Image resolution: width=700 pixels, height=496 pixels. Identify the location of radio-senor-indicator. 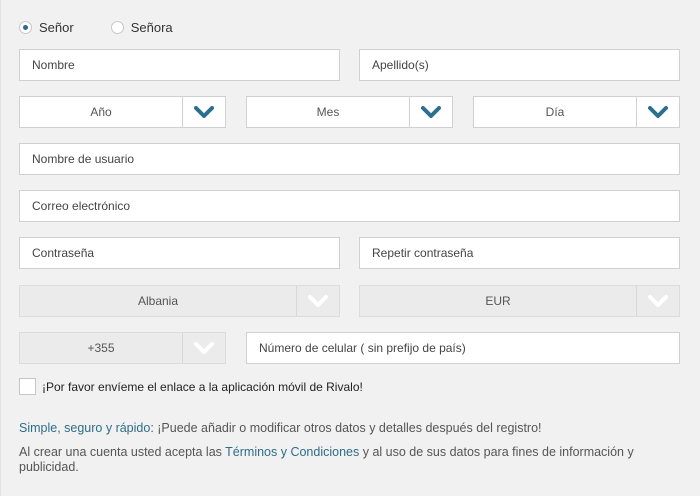
(25, 27).